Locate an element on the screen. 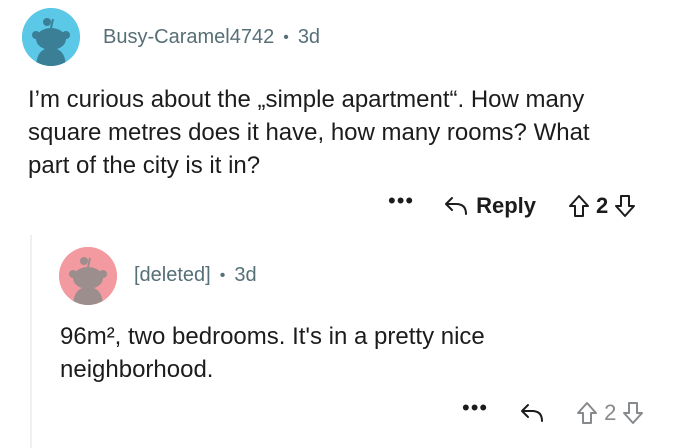  comment-meta: [deleted] • 3d is located at coordinates (195, 275).